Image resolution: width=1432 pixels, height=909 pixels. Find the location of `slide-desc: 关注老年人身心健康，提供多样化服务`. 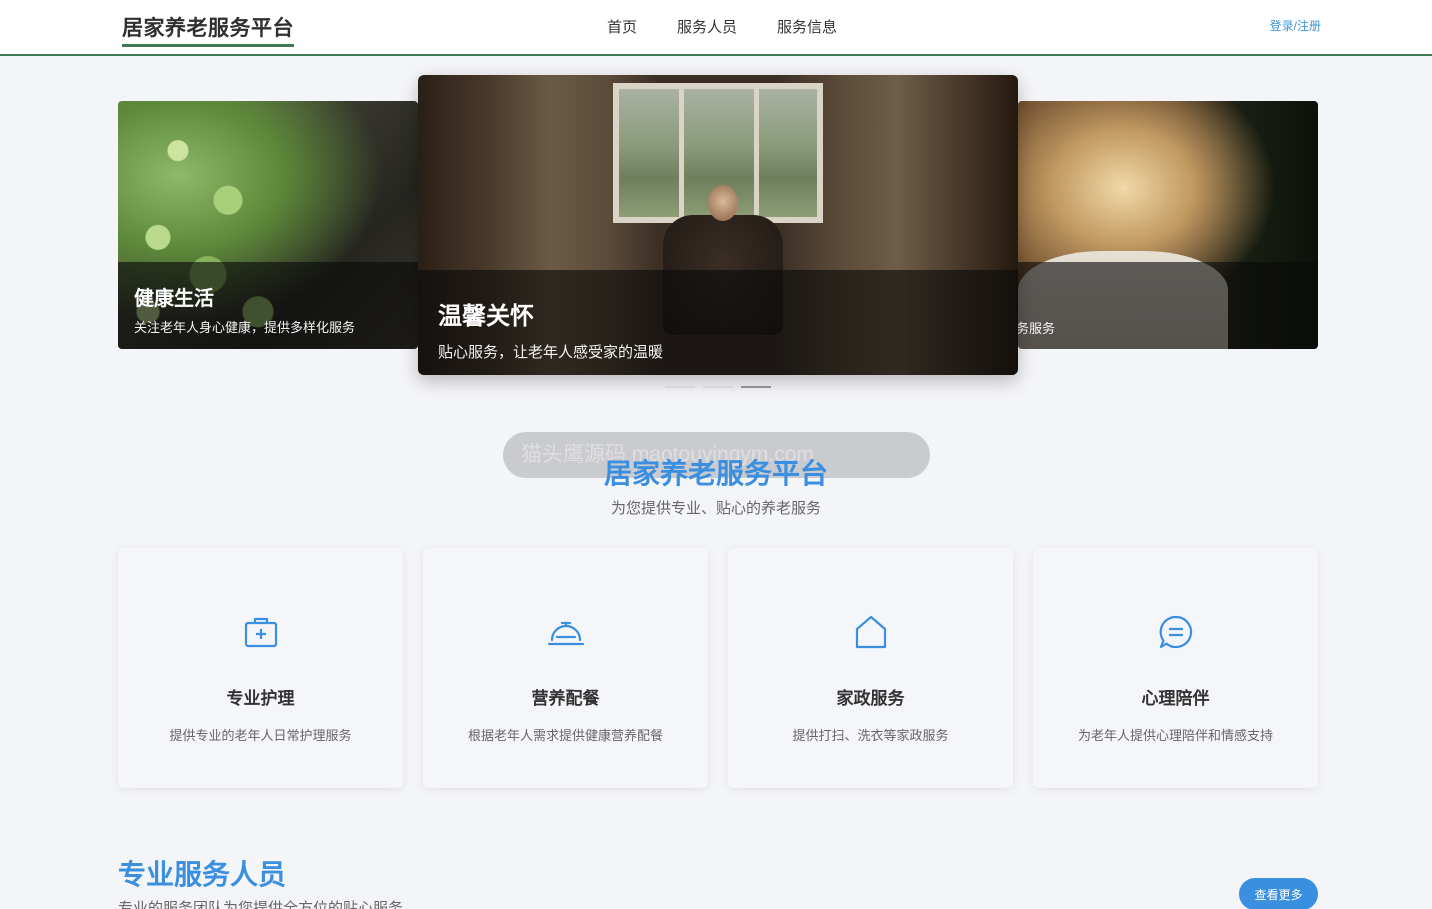

slide-desc: 关注老年人身心健康，提供多样化服务 is located at coordinates (245, 327).